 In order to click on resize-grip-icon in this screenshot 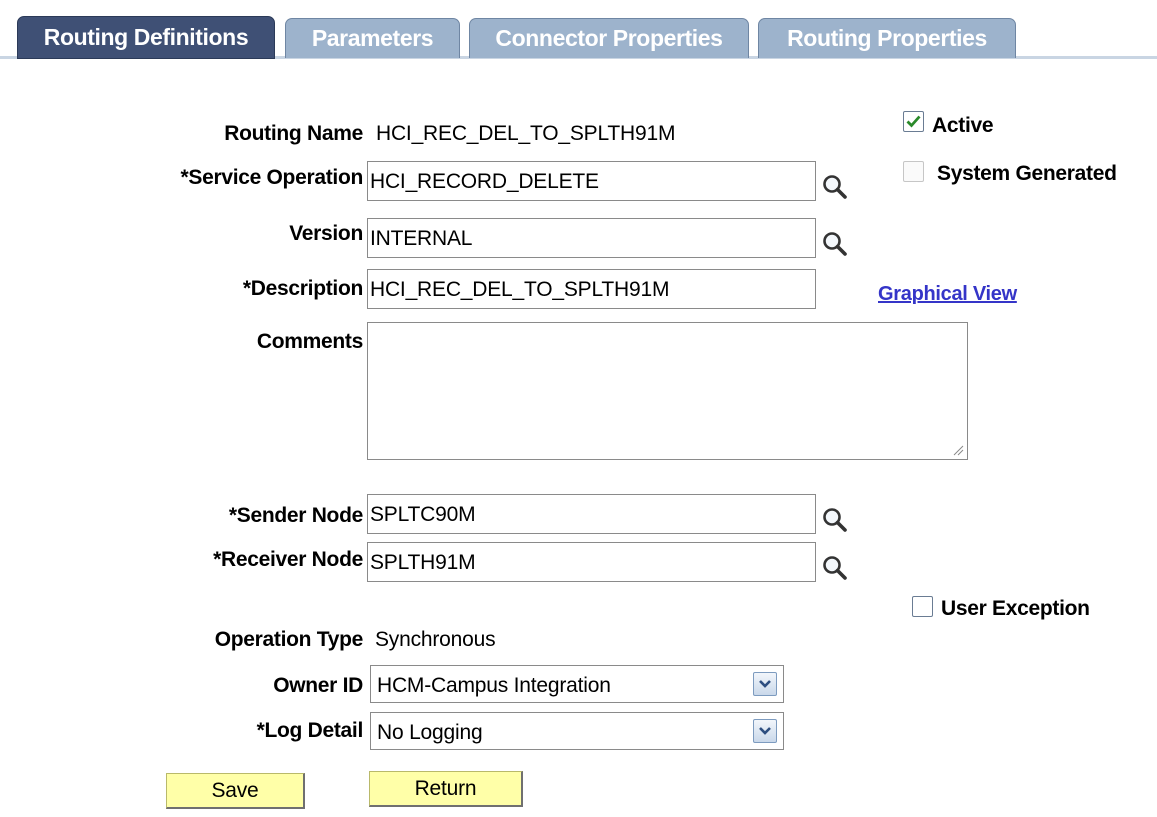, I will do `click(958, 450)`.